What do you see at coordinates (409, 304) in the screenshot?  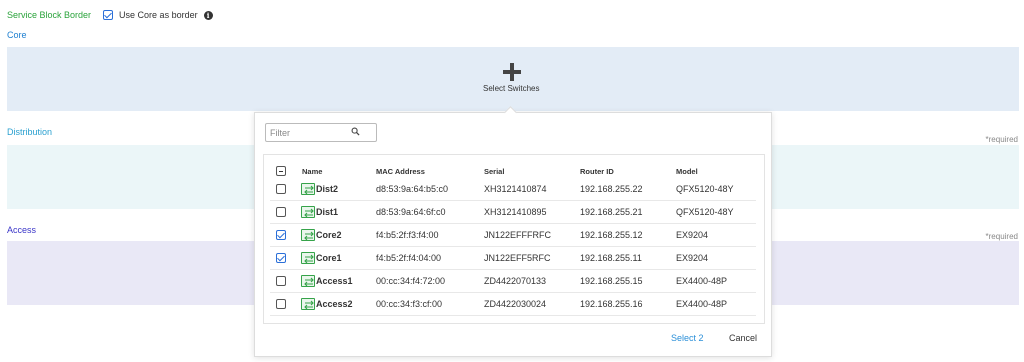 I see `mac-address-cell: 00:cc:34:f3:cf:00` at bounding box center [409, 304].